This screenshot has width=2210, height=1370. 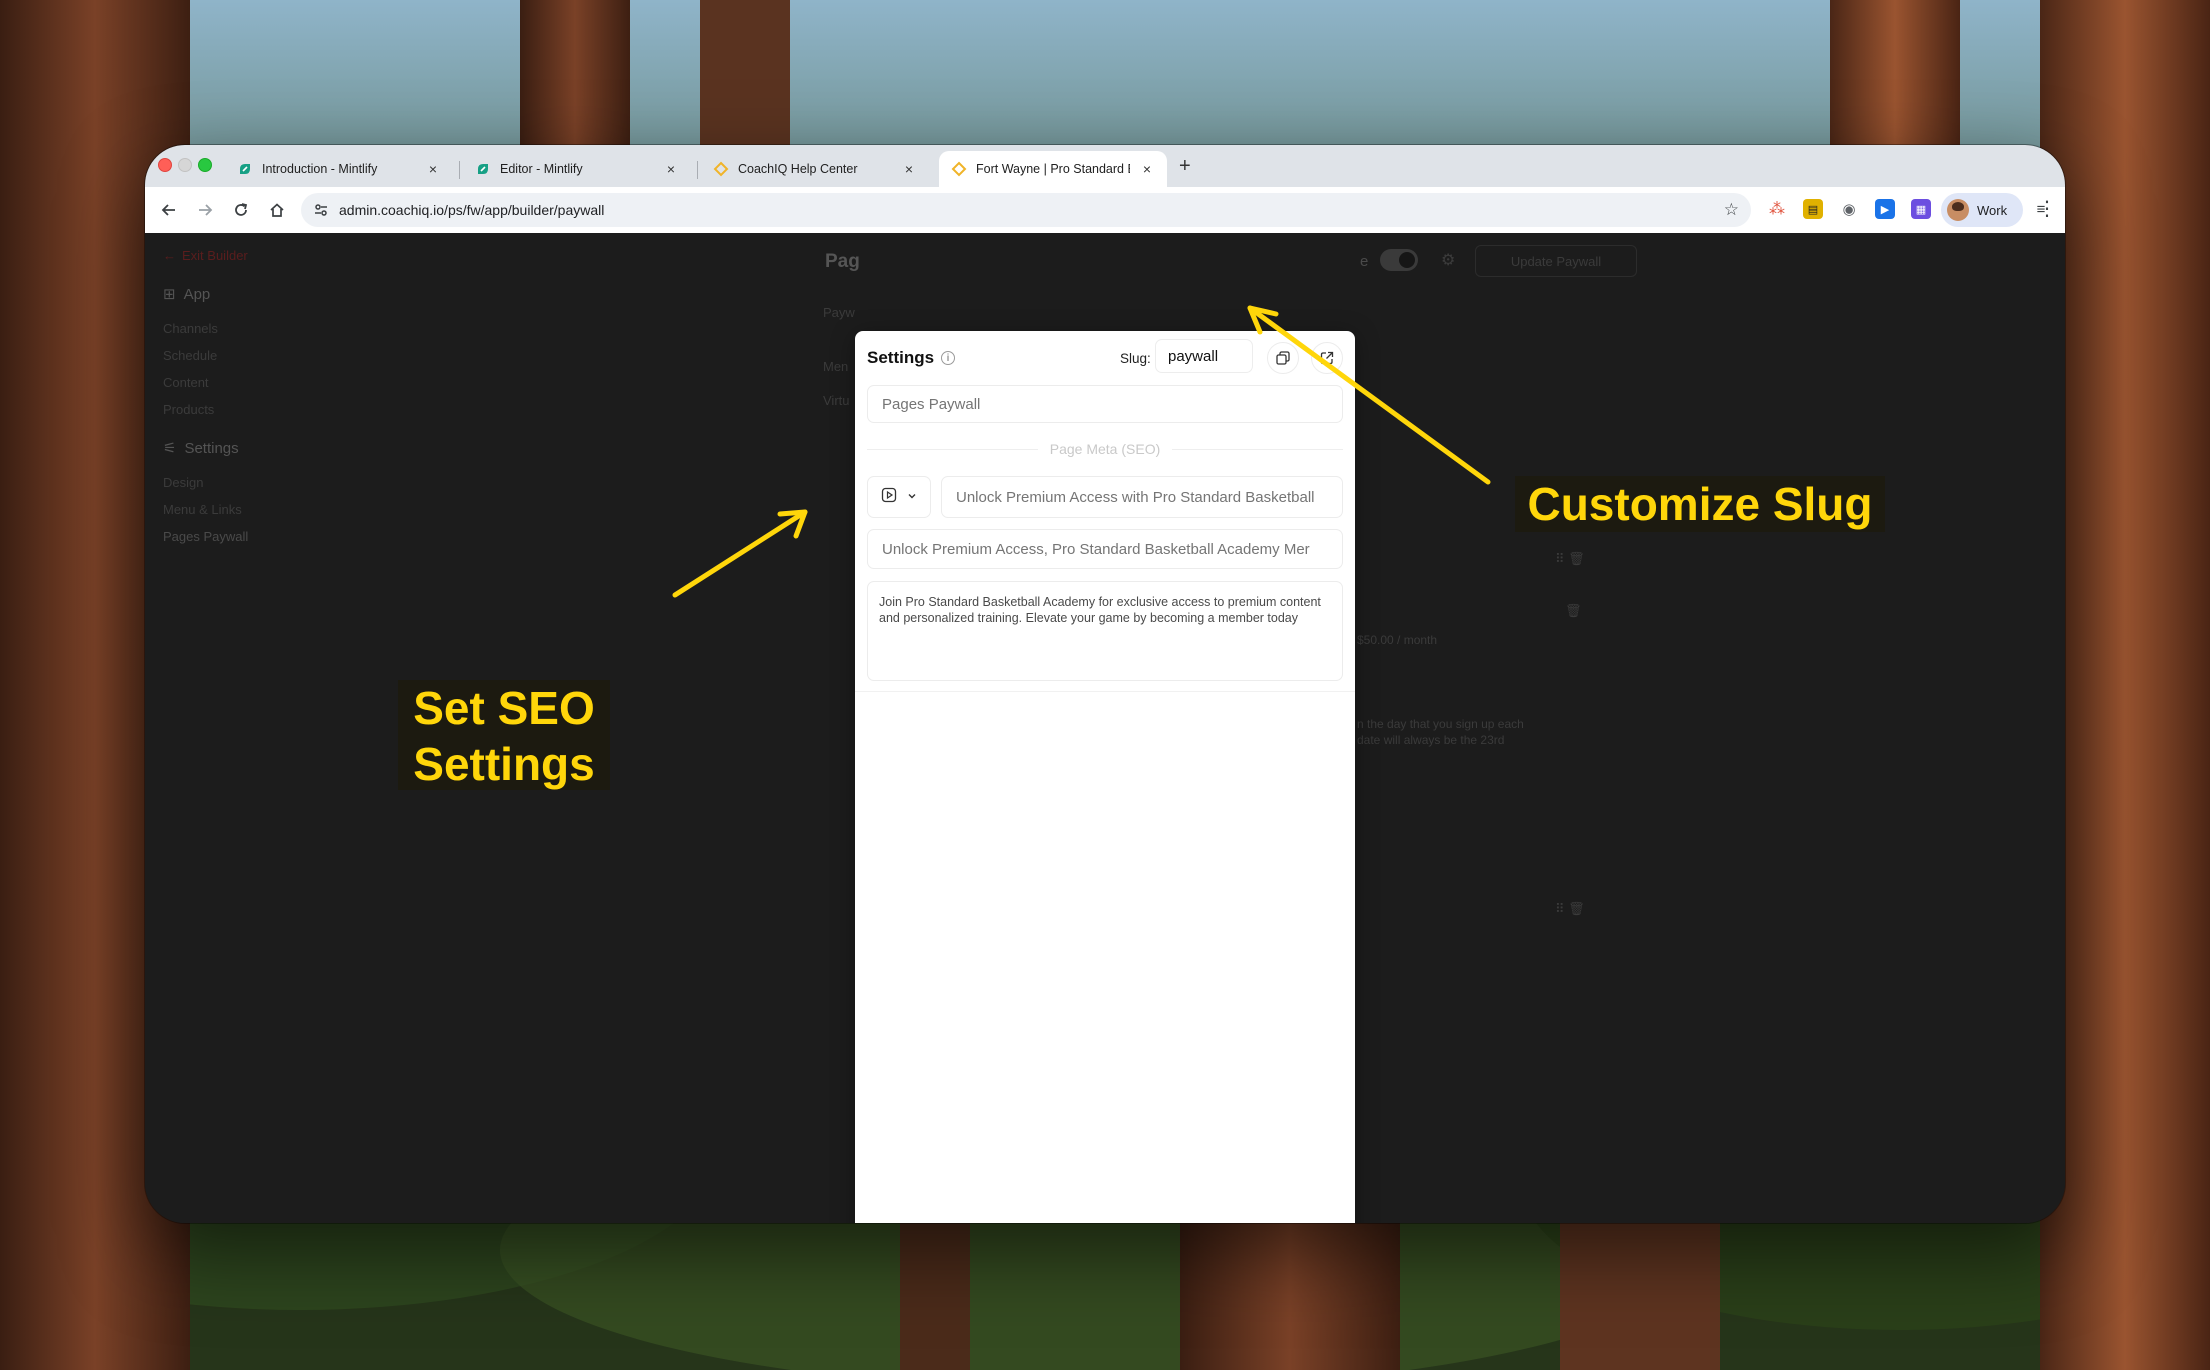 I want to click on callout-line: Settings, so click(x=504, y=764).